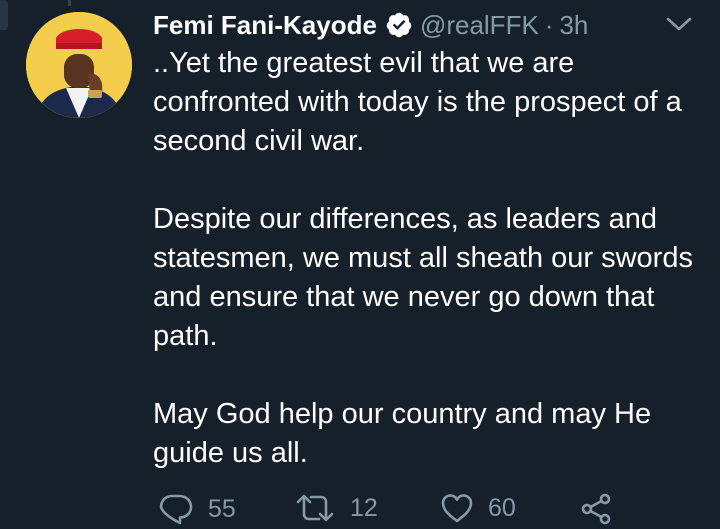 Image resolution: width=720 pixels, height=529 pixels. I want to click on author-name: Femi Fani-Kayode, so click(265, 25).